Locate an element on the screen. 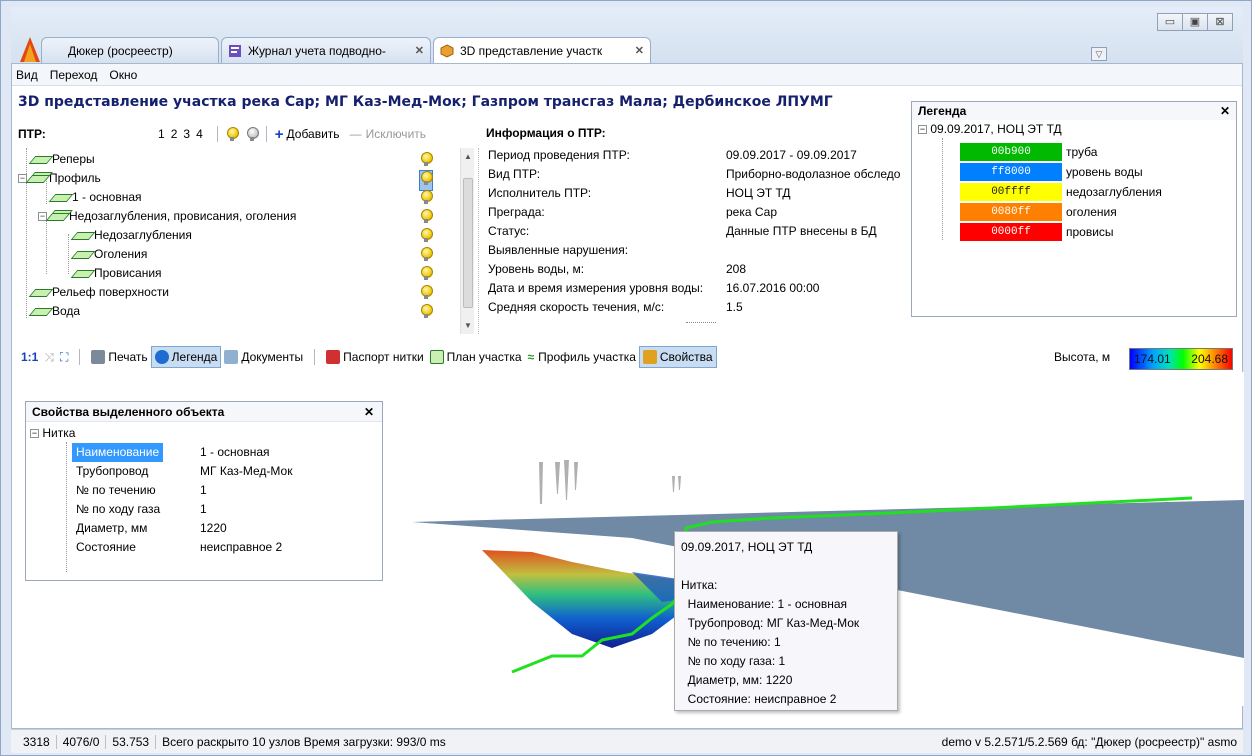 Image resolution: width=1252 pixels, height=756 pixels. legend-item: 0080ff оголения is located at coordinates (1038, 212).